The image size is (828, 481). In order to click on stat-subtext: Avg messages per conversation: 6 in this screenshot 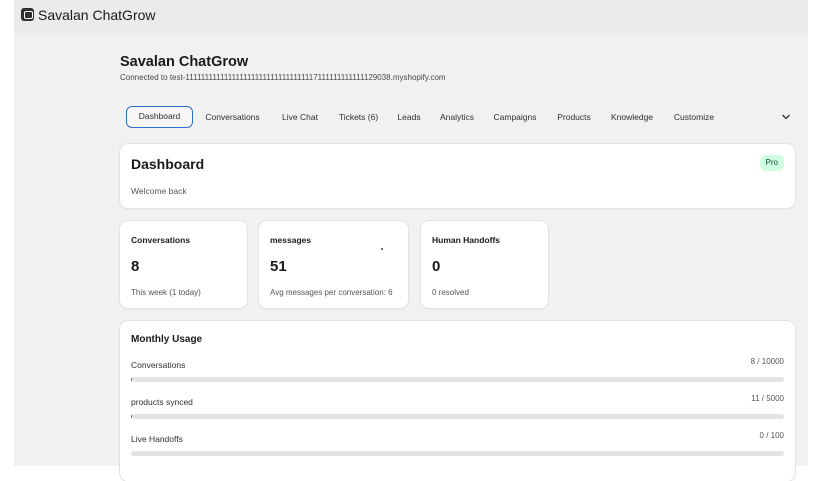, I will do `click(331, 292)`.